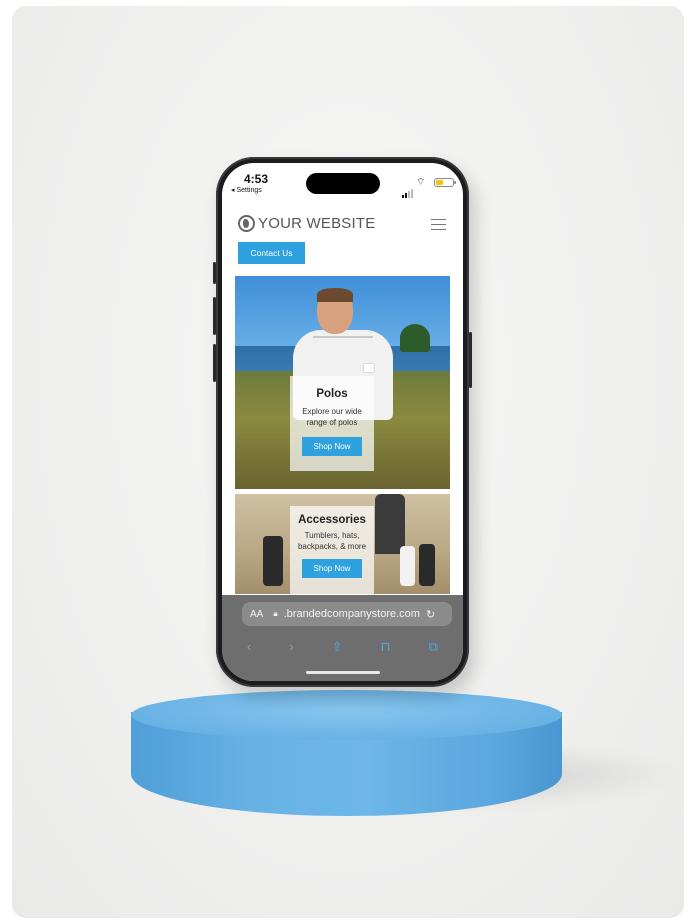 The width and height of the screenshot is (690, 924). Describe the element at coordinates (275, 613) in the screenshot. I see `lock-icon: 🔒︎` at that location.